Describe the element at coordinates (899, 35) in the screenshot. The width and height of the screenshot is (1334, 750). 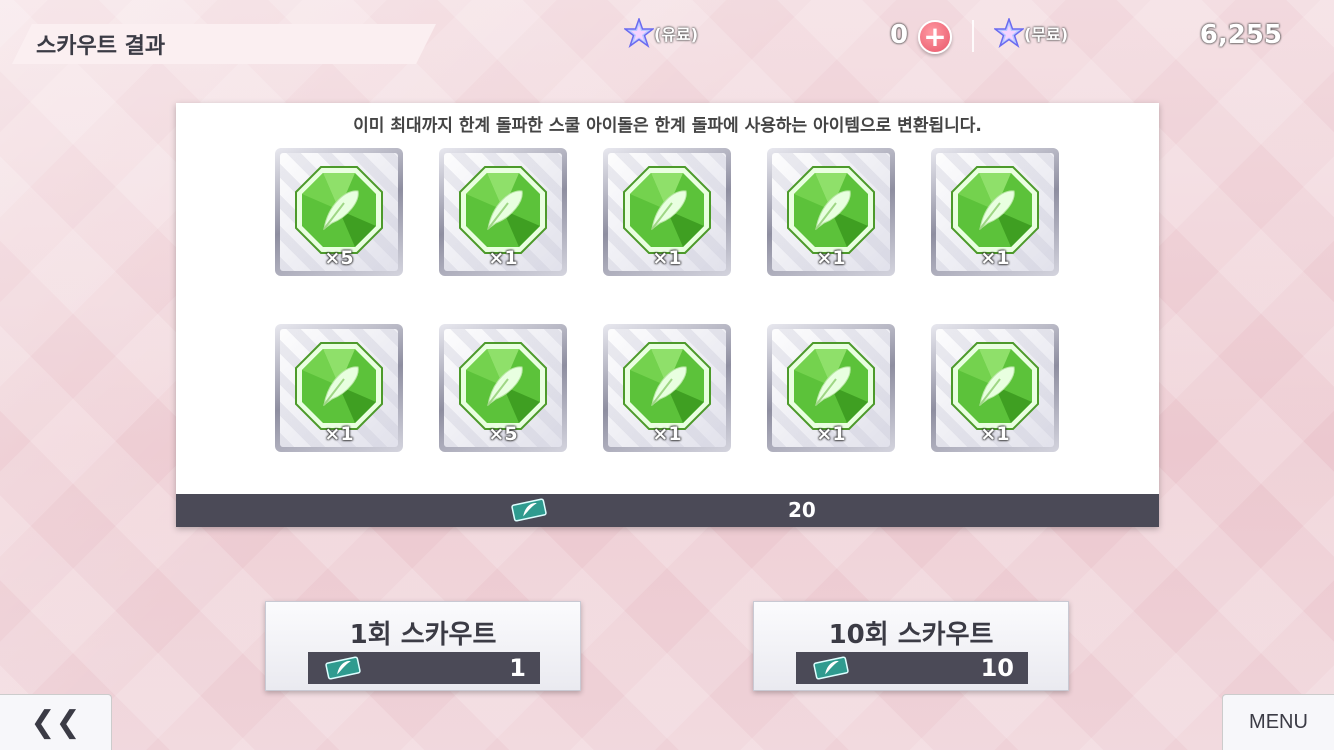
I see `paid-count: 0` at that location.